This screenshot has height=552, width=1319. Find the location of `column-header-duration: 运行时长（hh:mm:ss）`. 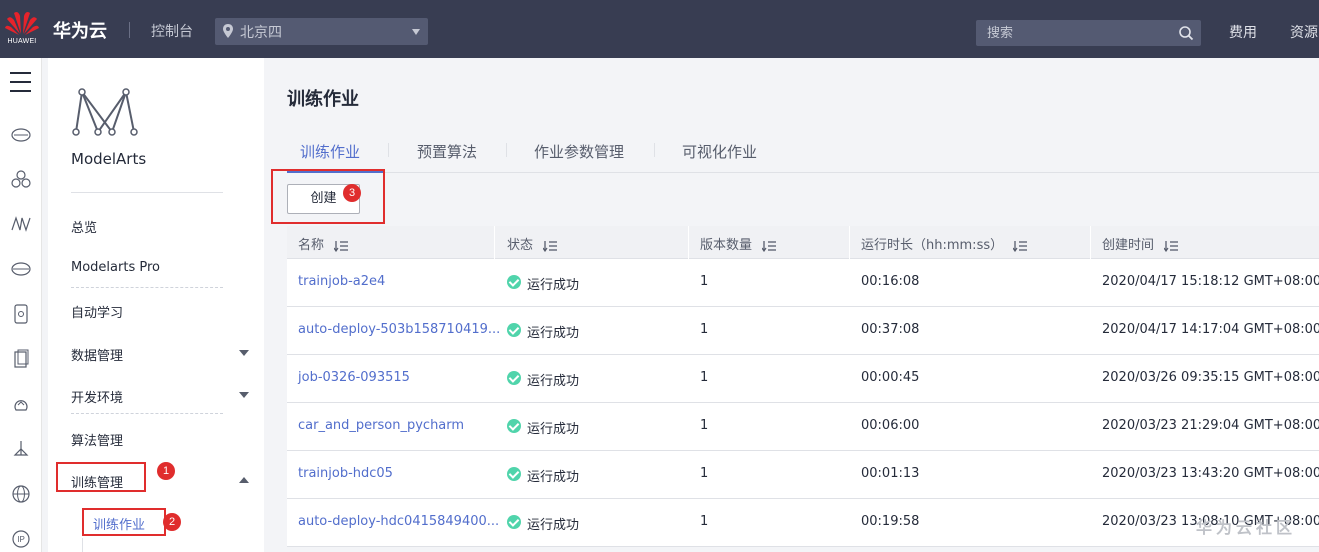

column-header-duration: 运行时长（hh:mm:ss） is located at coordinates (944, 243).